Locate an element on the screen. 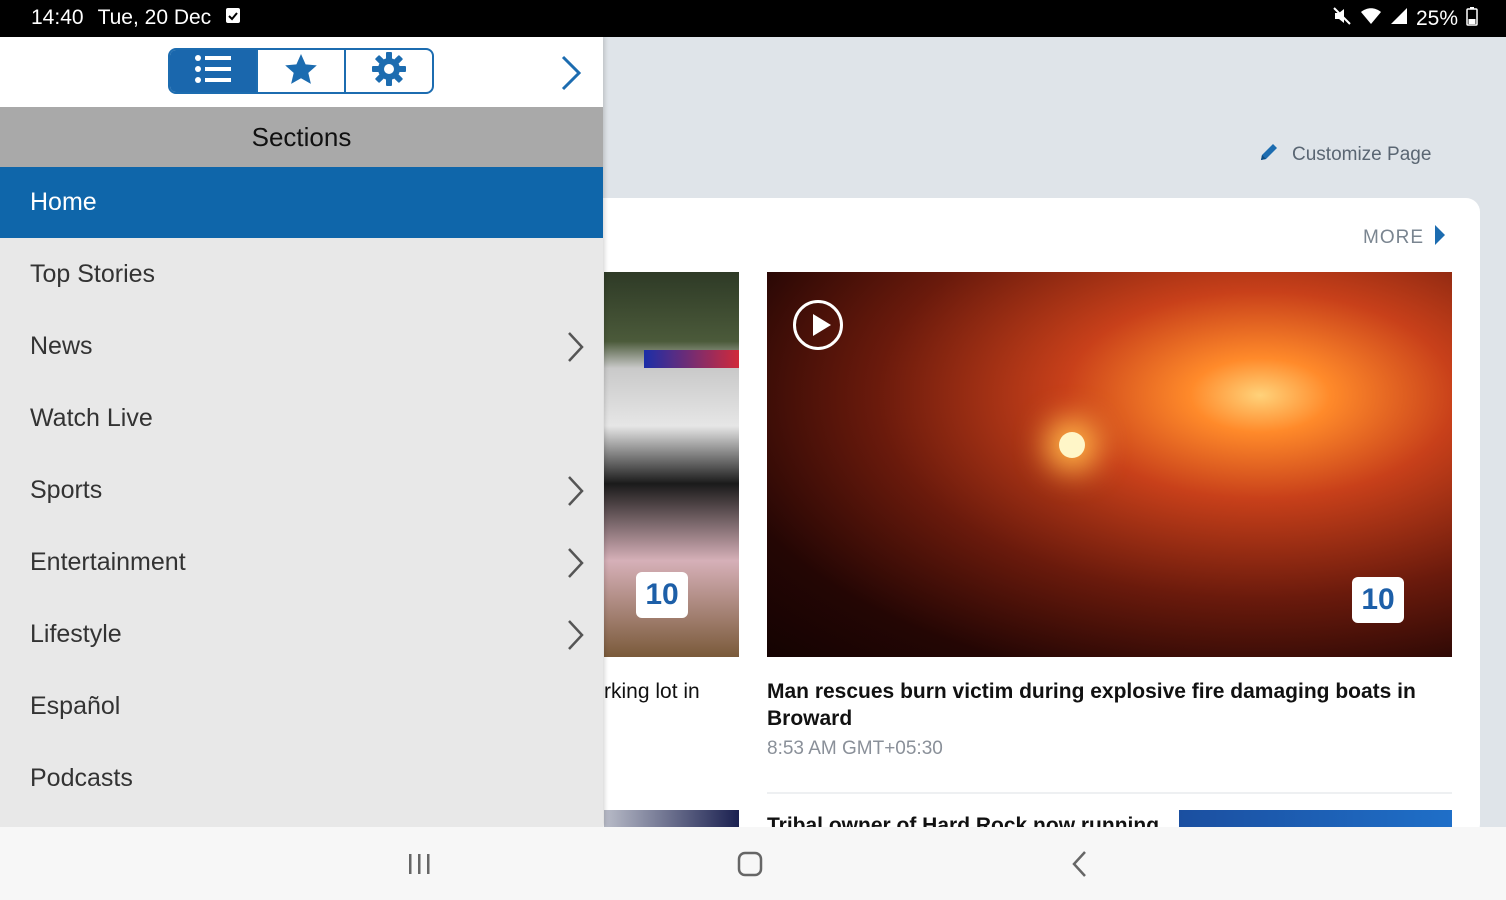  menu-item-label: Español is located at coordinates (75, 705).